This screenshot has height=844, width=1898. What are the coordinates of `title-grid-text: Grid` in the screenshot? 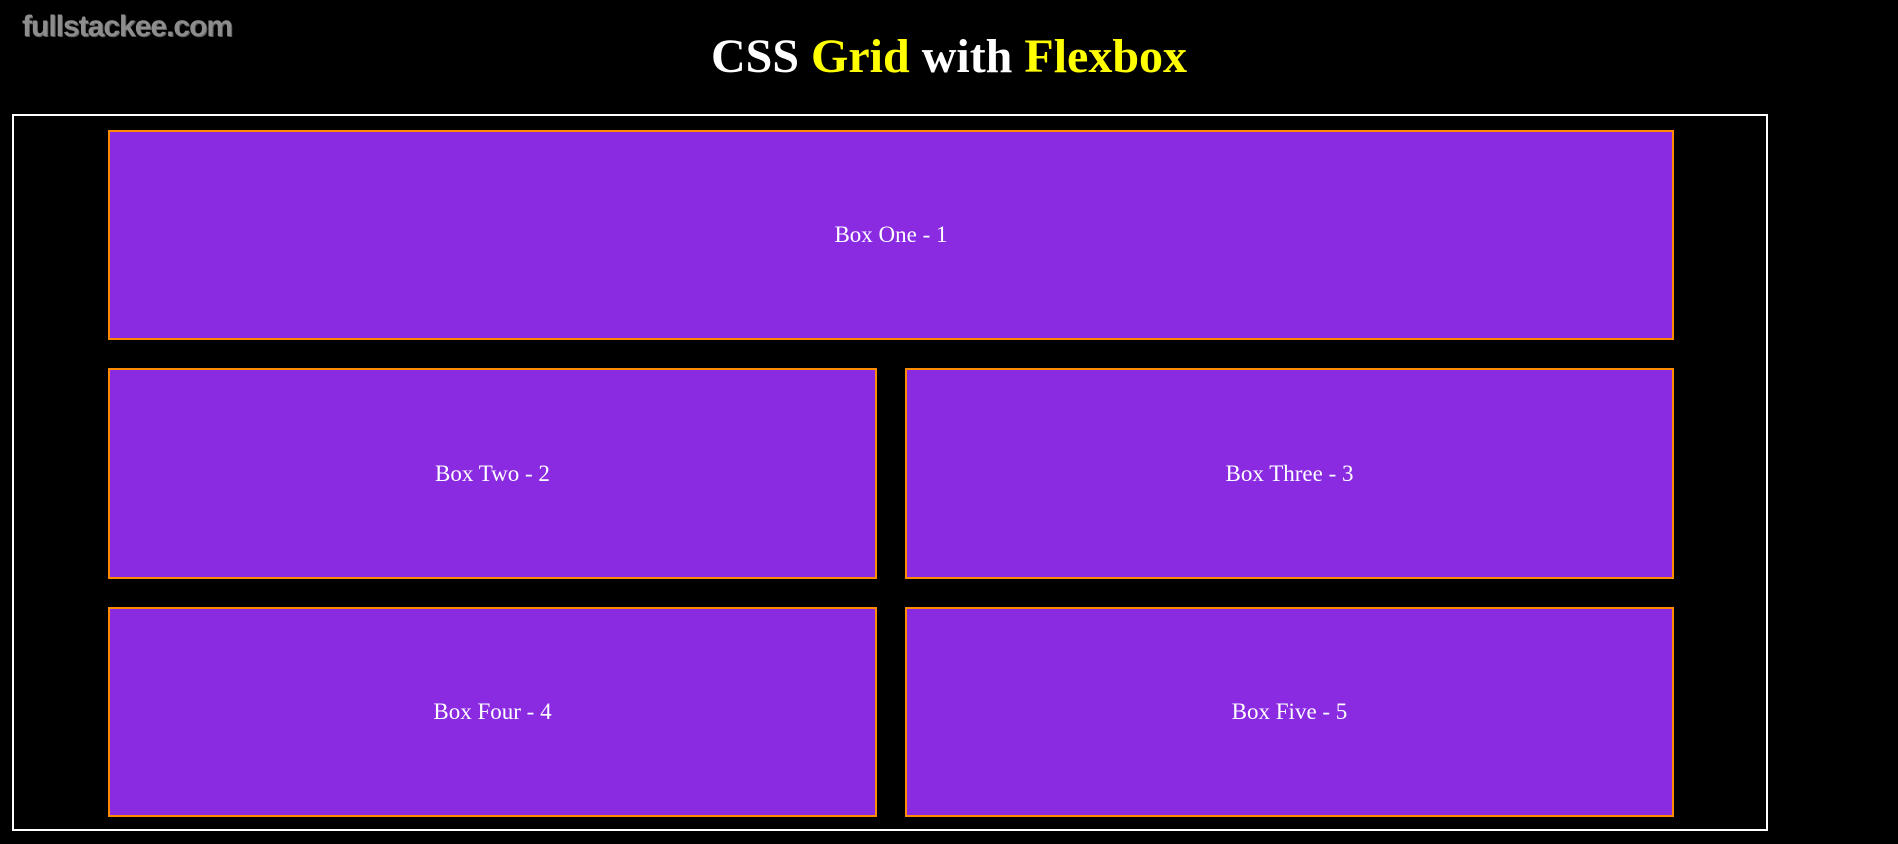 It's located at (860, 56).